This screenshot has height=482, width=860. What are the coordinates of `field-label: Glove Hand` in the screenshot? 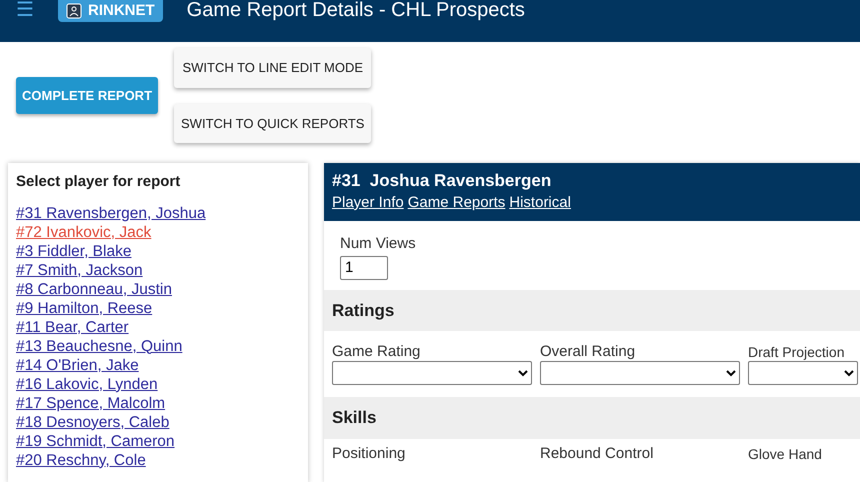 It's located at (785, 453).